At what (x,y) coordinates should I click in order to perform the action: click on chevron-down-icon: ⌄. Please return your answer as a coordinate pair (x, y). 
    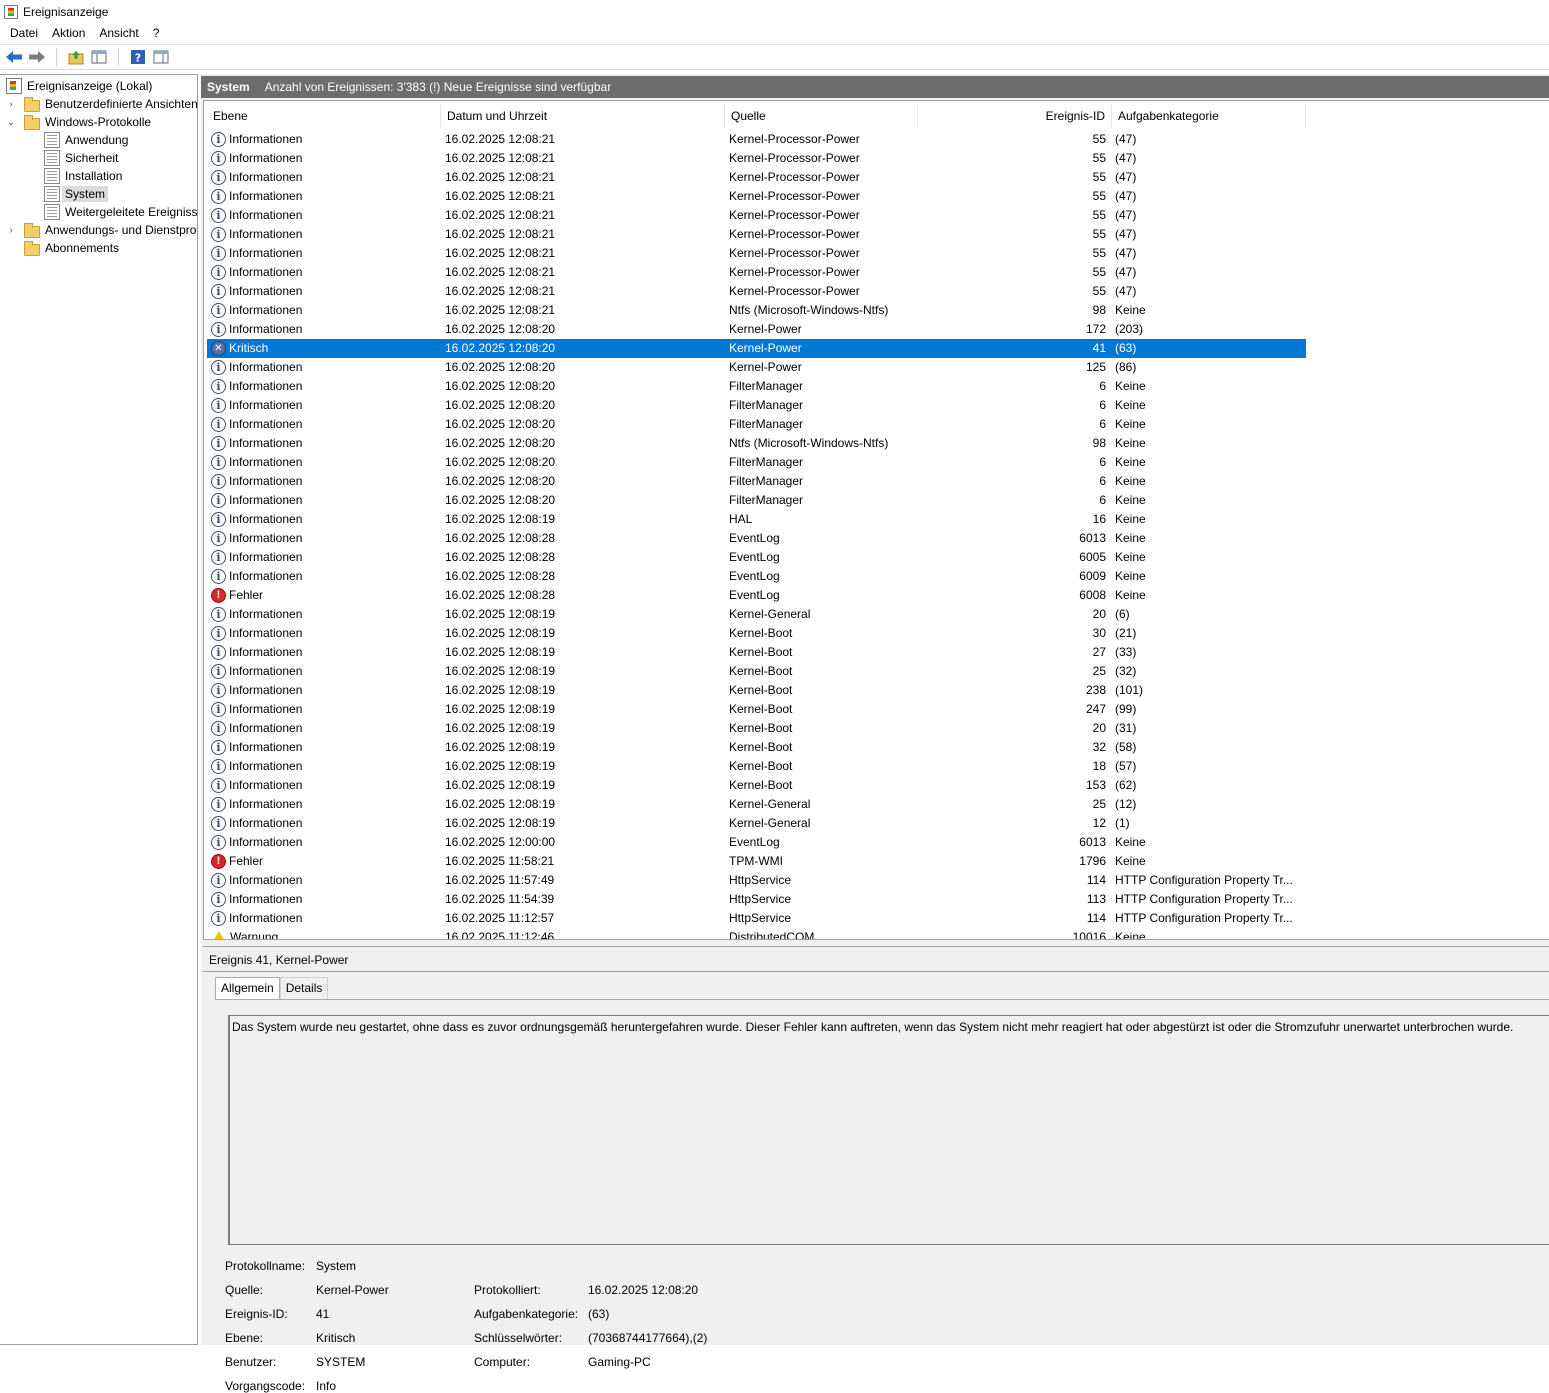
    Looking at the image, I should click on (11, 122).